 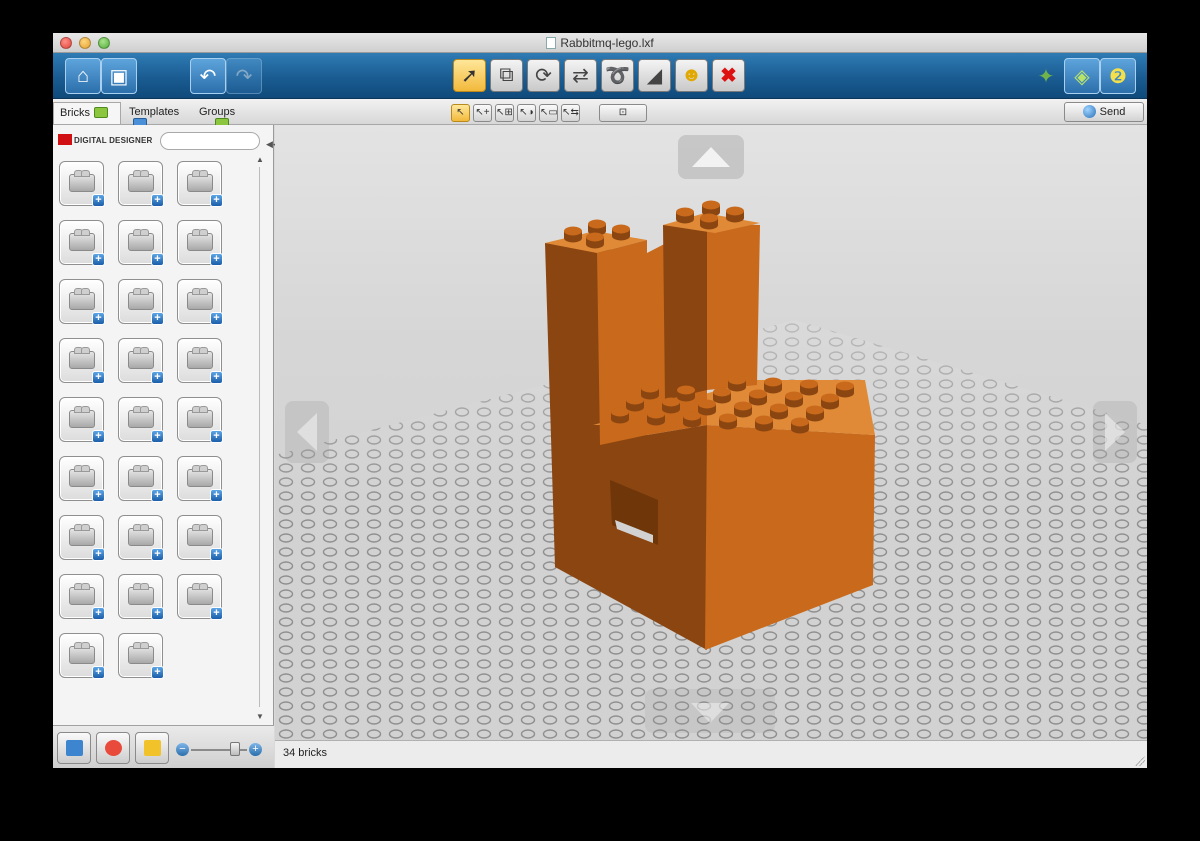 I want to click on resize-grip-icon, so click(x=1140, y=761).